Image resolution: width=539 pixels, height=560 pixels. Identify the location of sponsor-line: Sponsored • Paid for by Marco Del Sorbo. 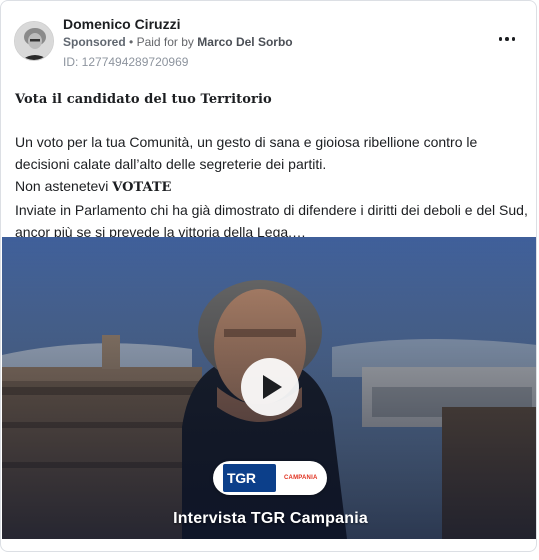
(178, 42).